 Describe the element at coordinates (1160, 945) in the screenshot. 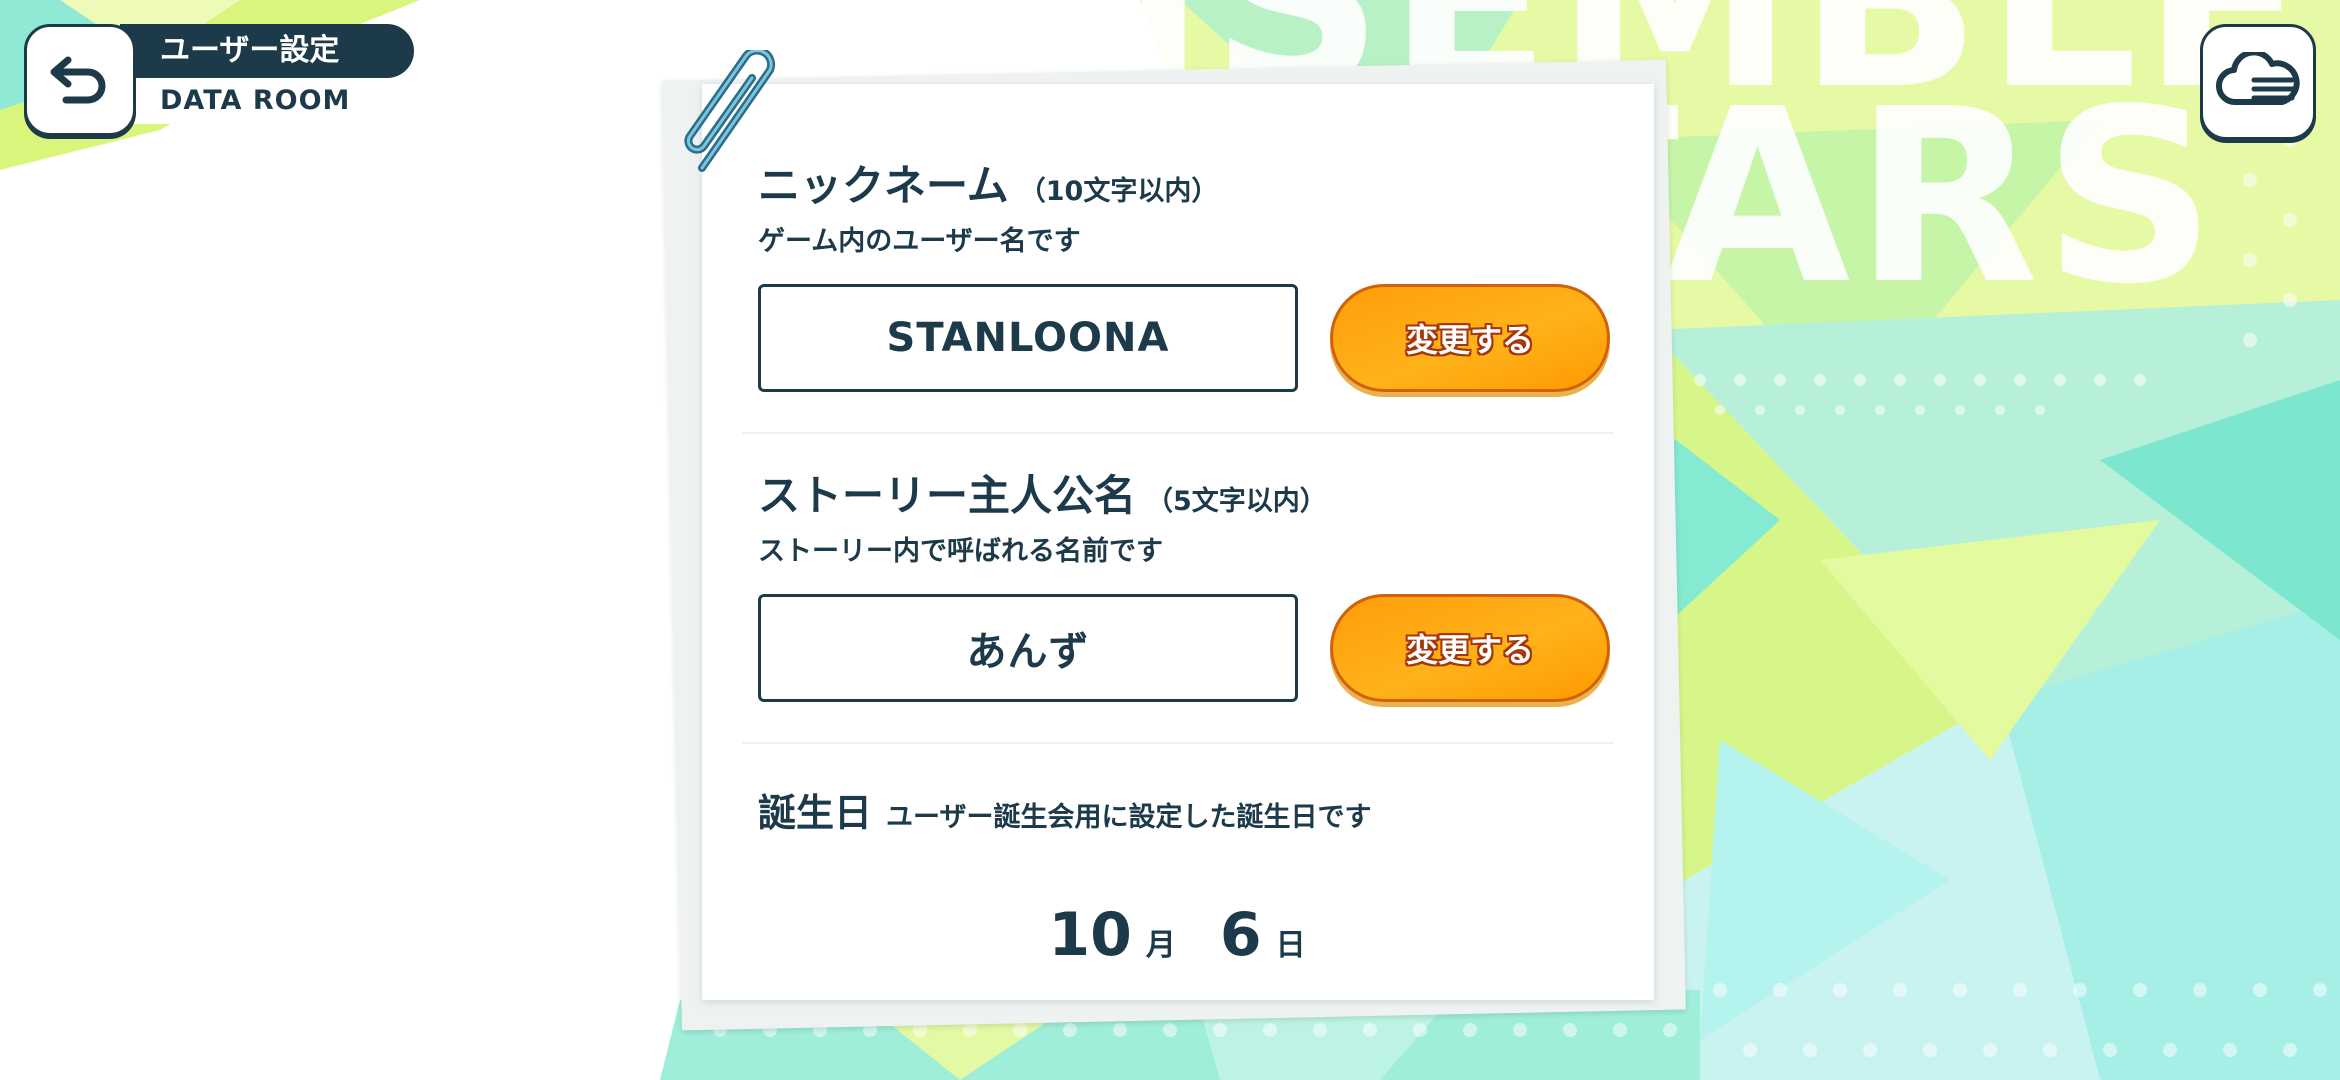

I see `birthday-month-unit: 月` at that location.